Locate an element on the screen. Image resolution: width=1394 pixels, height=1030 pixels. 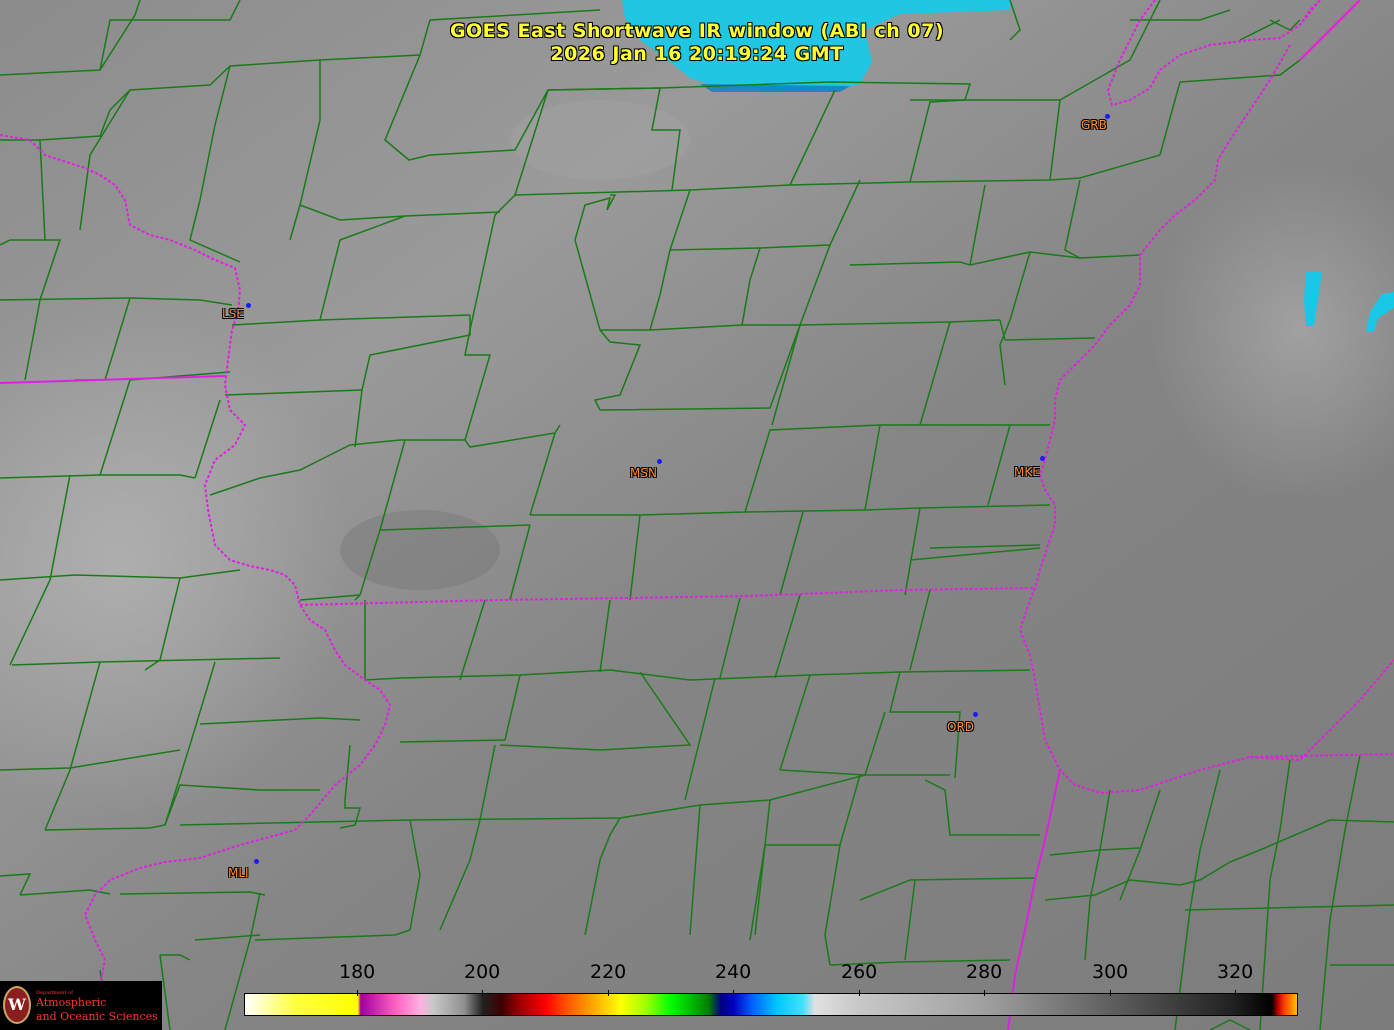
uw-seal-icon: W is located at coordinates (17, 1005).